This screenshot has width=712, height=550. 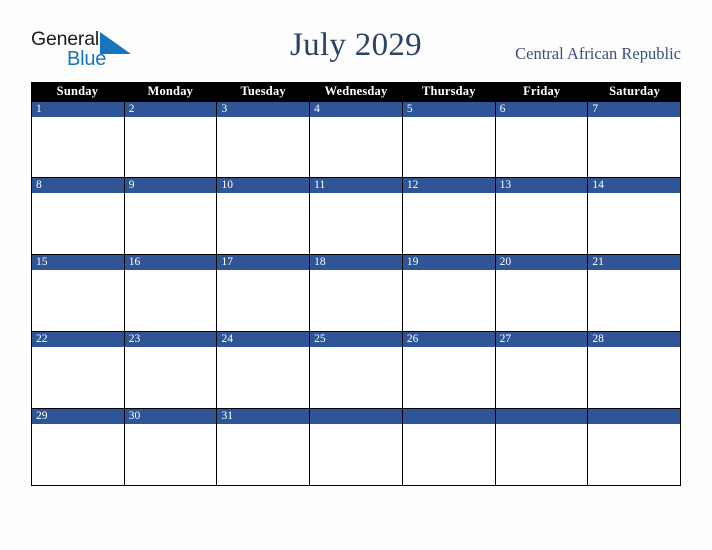 I want to click on day-band: 26, so click(x=448, y=339).